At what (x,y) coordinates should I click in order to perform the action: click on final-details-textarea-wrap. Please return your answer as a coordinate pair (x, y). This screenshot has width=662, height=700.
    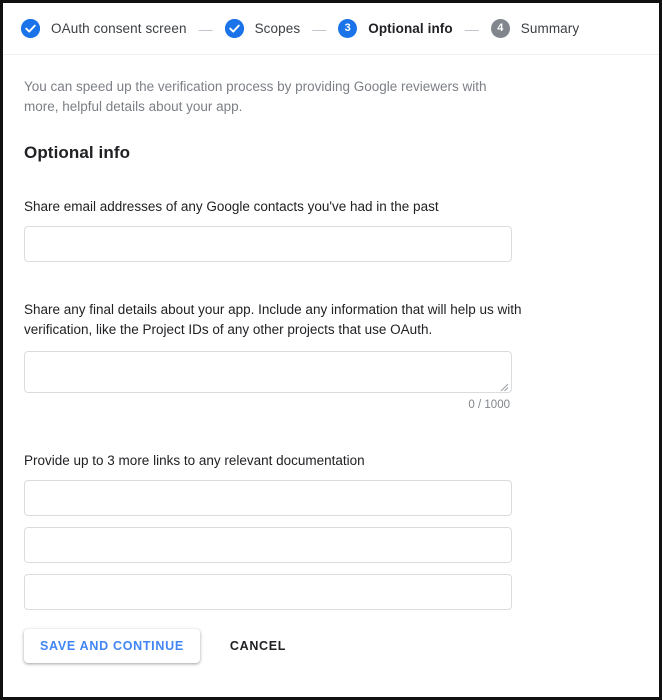
    Looking at the image, I should click on (268, 372).